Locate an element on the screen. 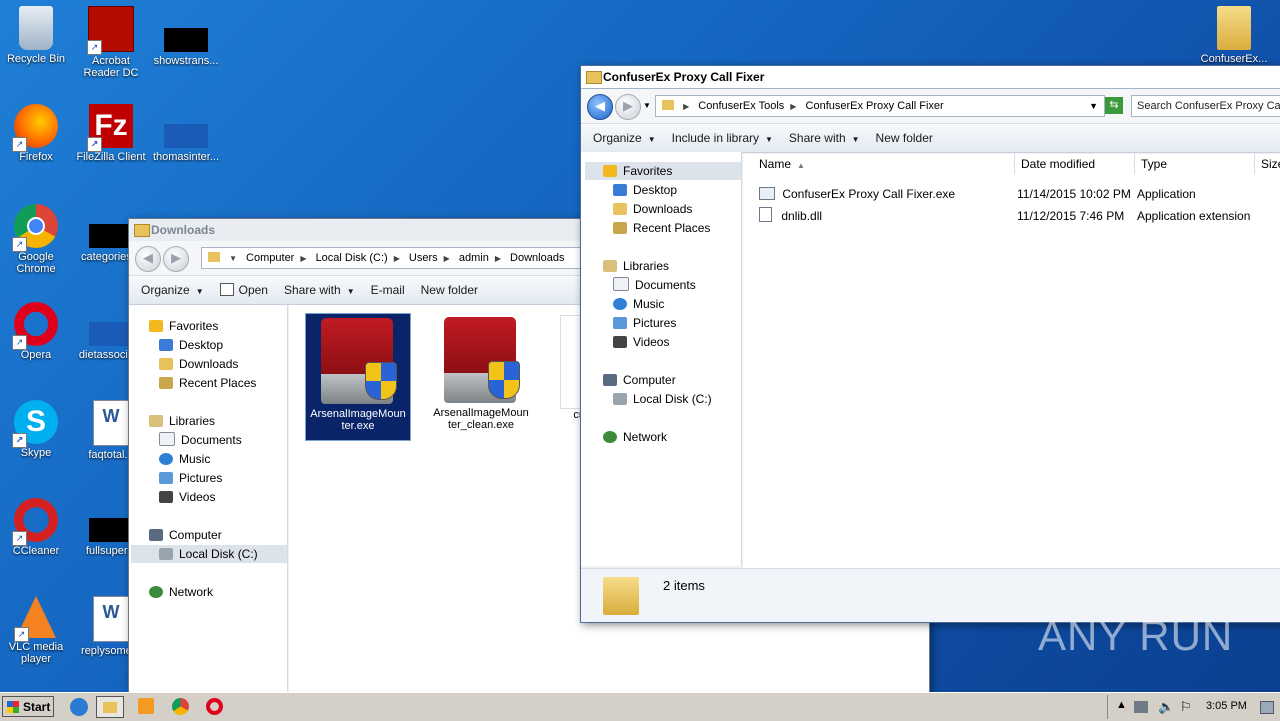  file-item-selected: ArsenalImageMoun ter.exe is located at coordinates (358, 377).